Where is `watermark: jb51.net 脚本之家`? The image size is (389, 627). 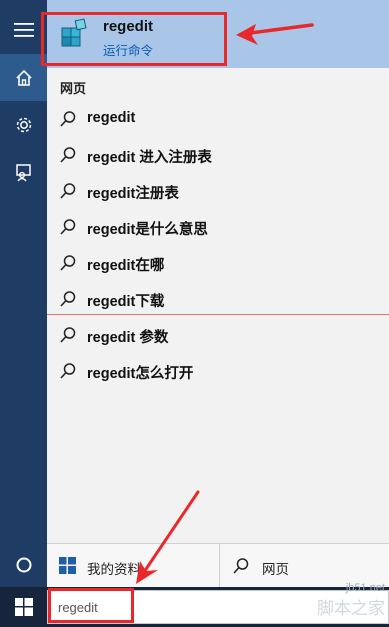 watermark: jb51.net 脚本之家 is located at coordinates (351, 600).